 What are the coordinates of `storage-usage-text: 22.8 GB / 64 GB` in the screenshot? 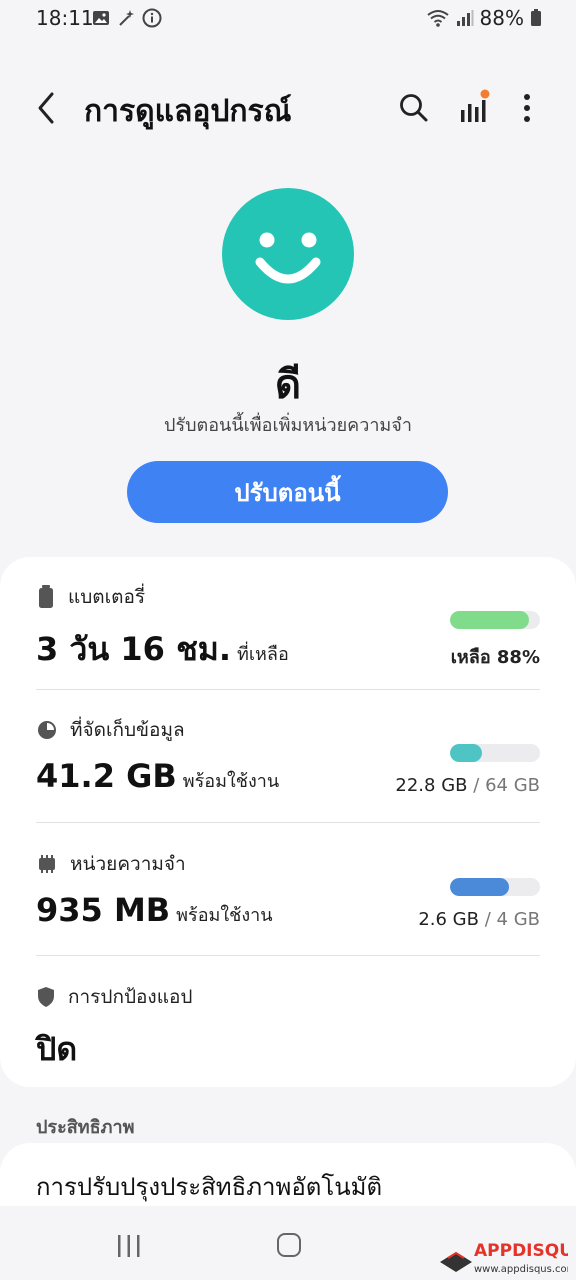 It's located at (467, 785).